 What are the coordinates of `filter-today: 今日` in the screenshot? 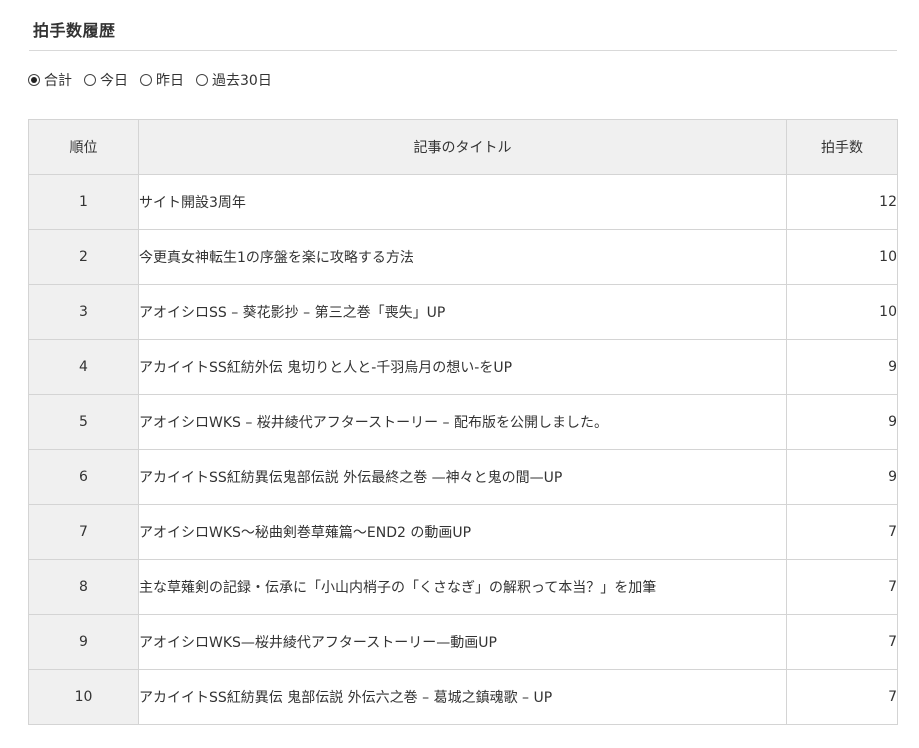 It's located at (106, 80).